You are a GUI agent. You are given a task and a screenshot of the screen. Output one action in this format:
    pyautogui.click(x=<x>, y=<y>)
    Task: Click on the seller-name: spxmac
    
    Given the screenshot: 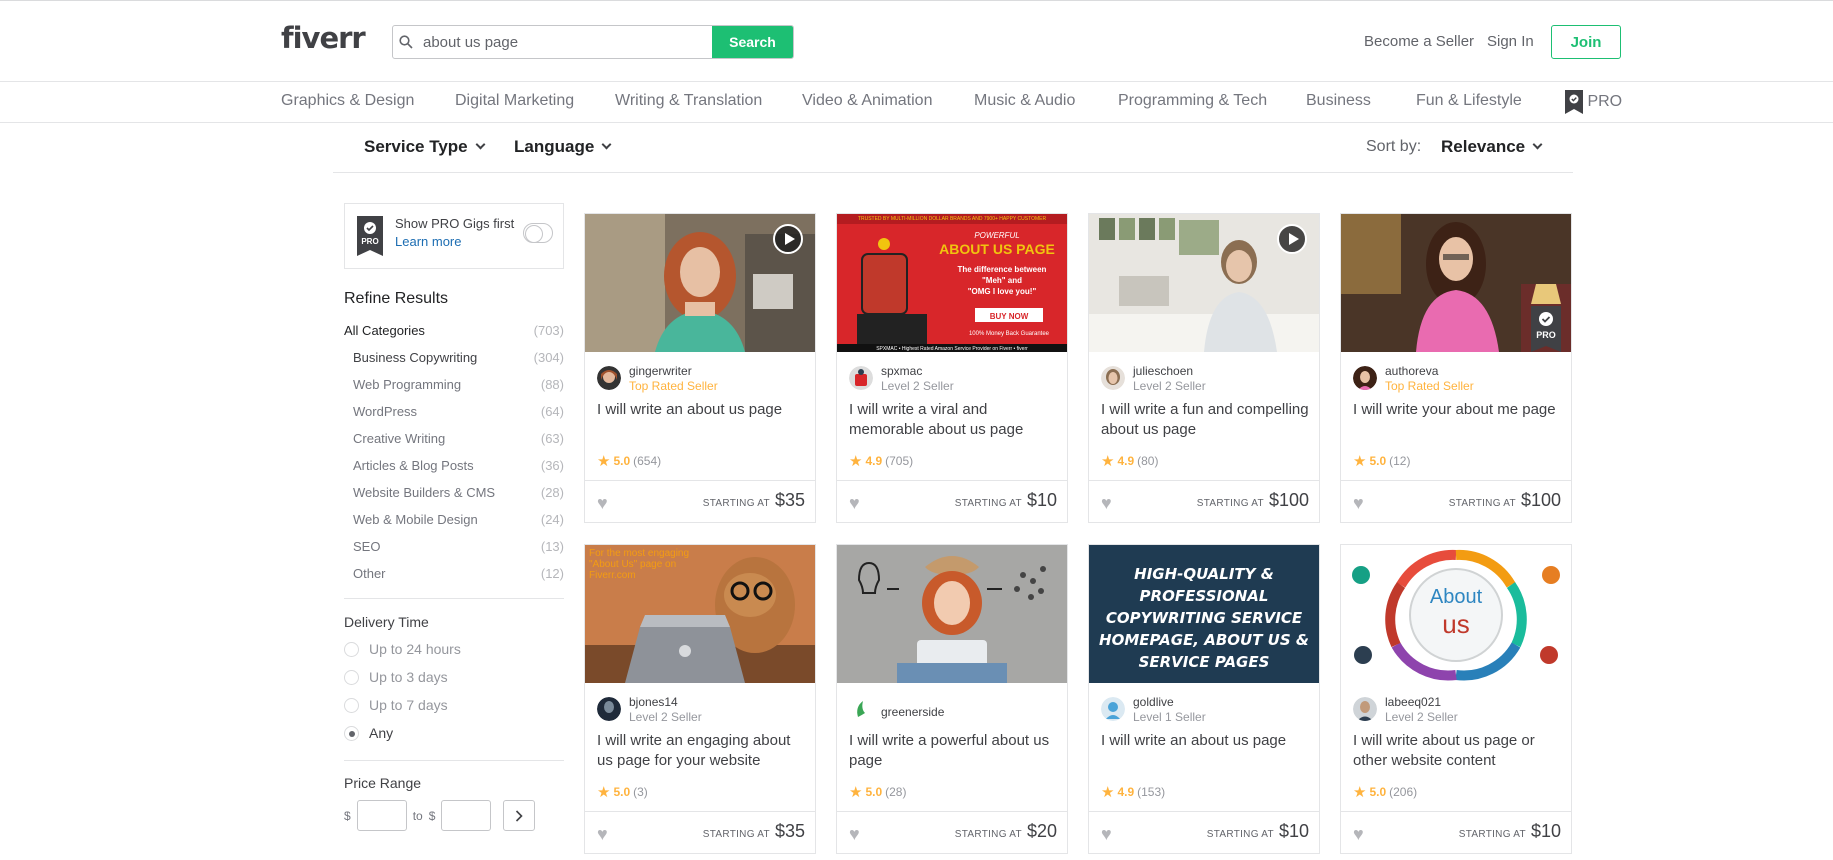 What is the action you would take?
    pyautogui.click(x=901, y=371)
    